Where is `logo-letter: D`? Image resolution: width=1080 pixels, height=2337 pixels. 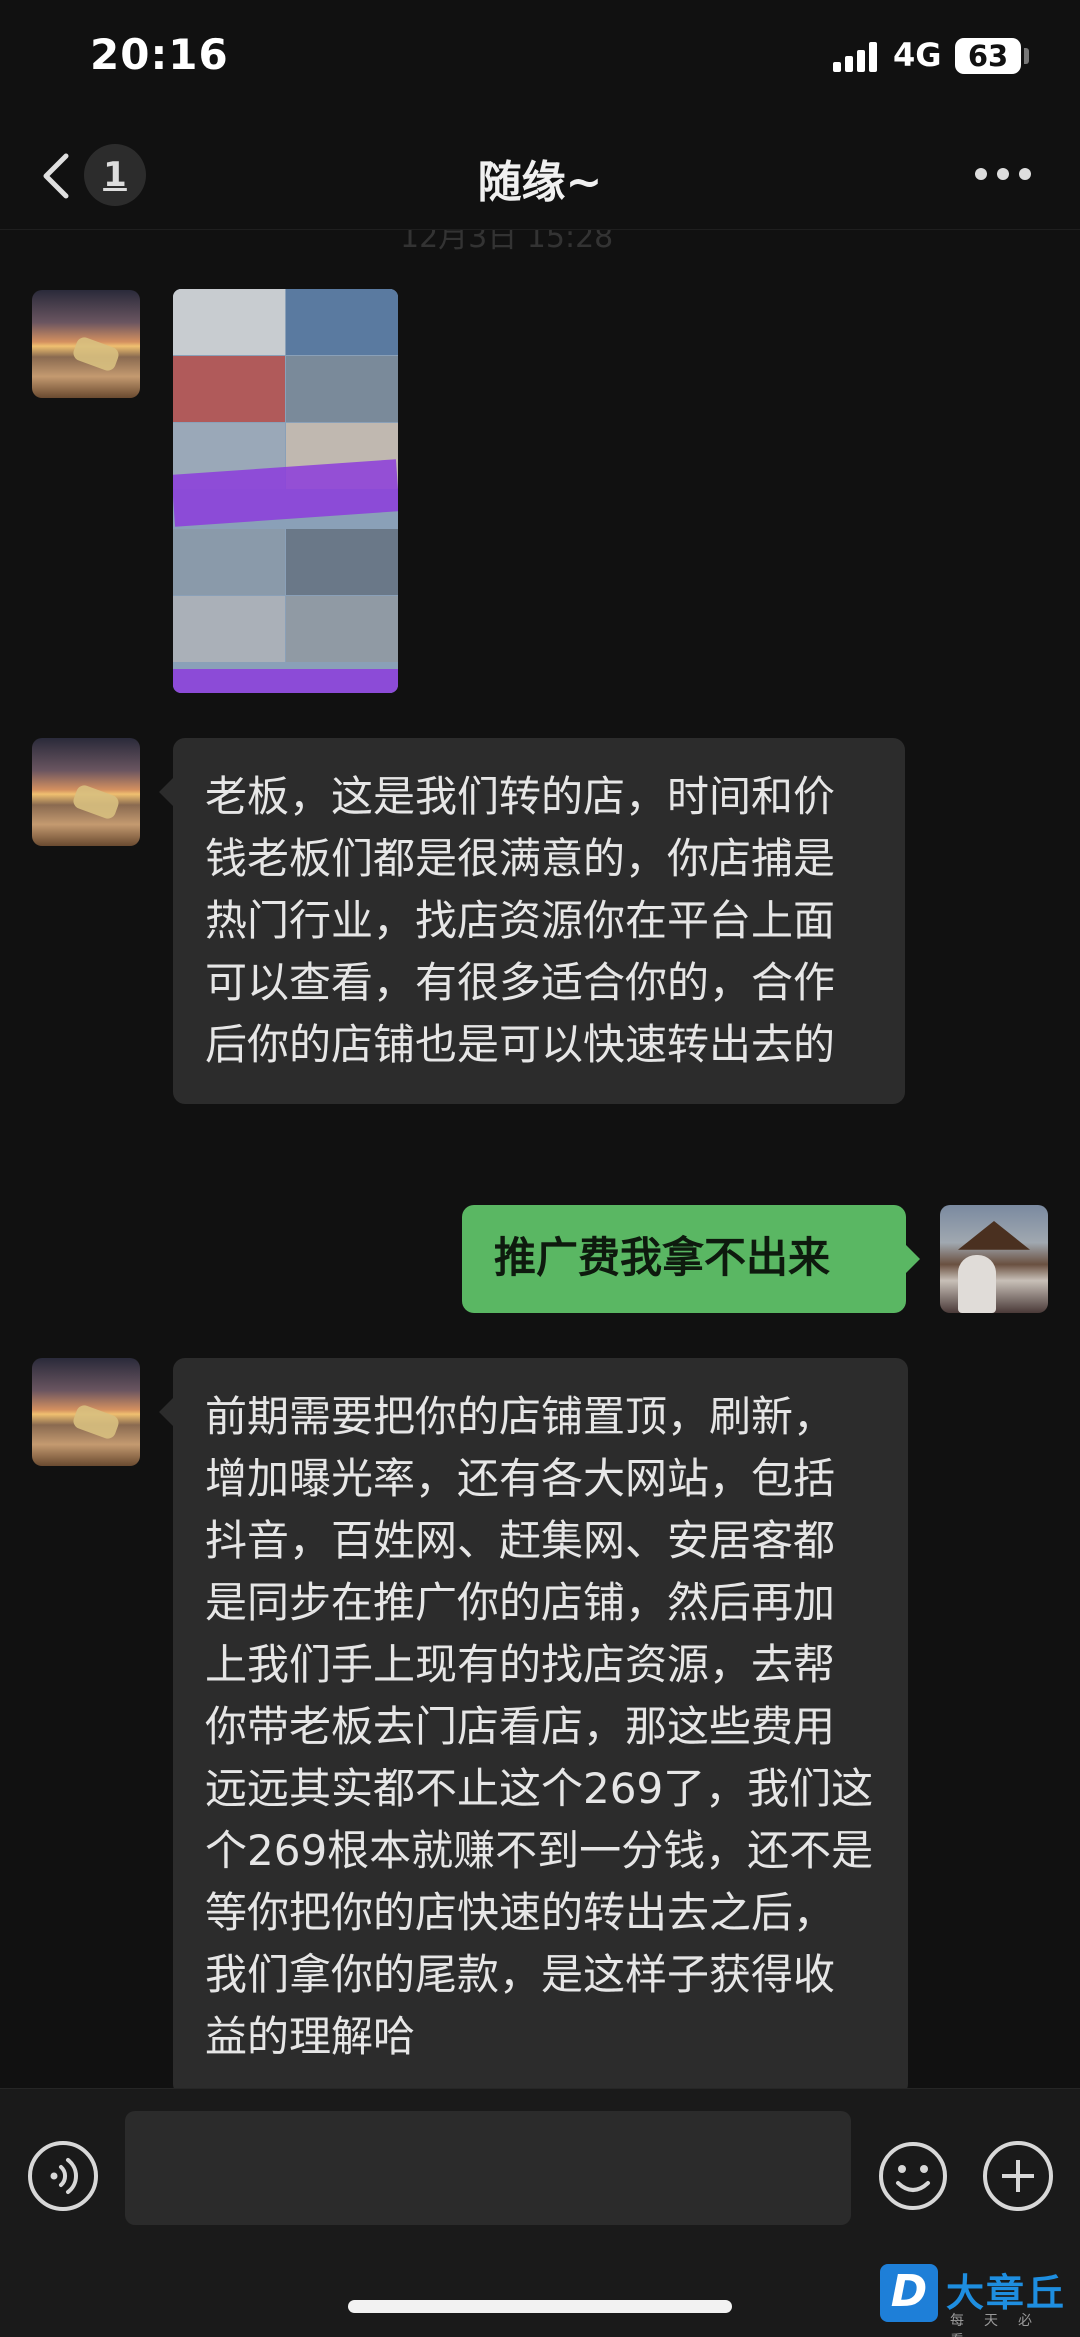 logo-letter: D is located at coordinates (909, 2291).